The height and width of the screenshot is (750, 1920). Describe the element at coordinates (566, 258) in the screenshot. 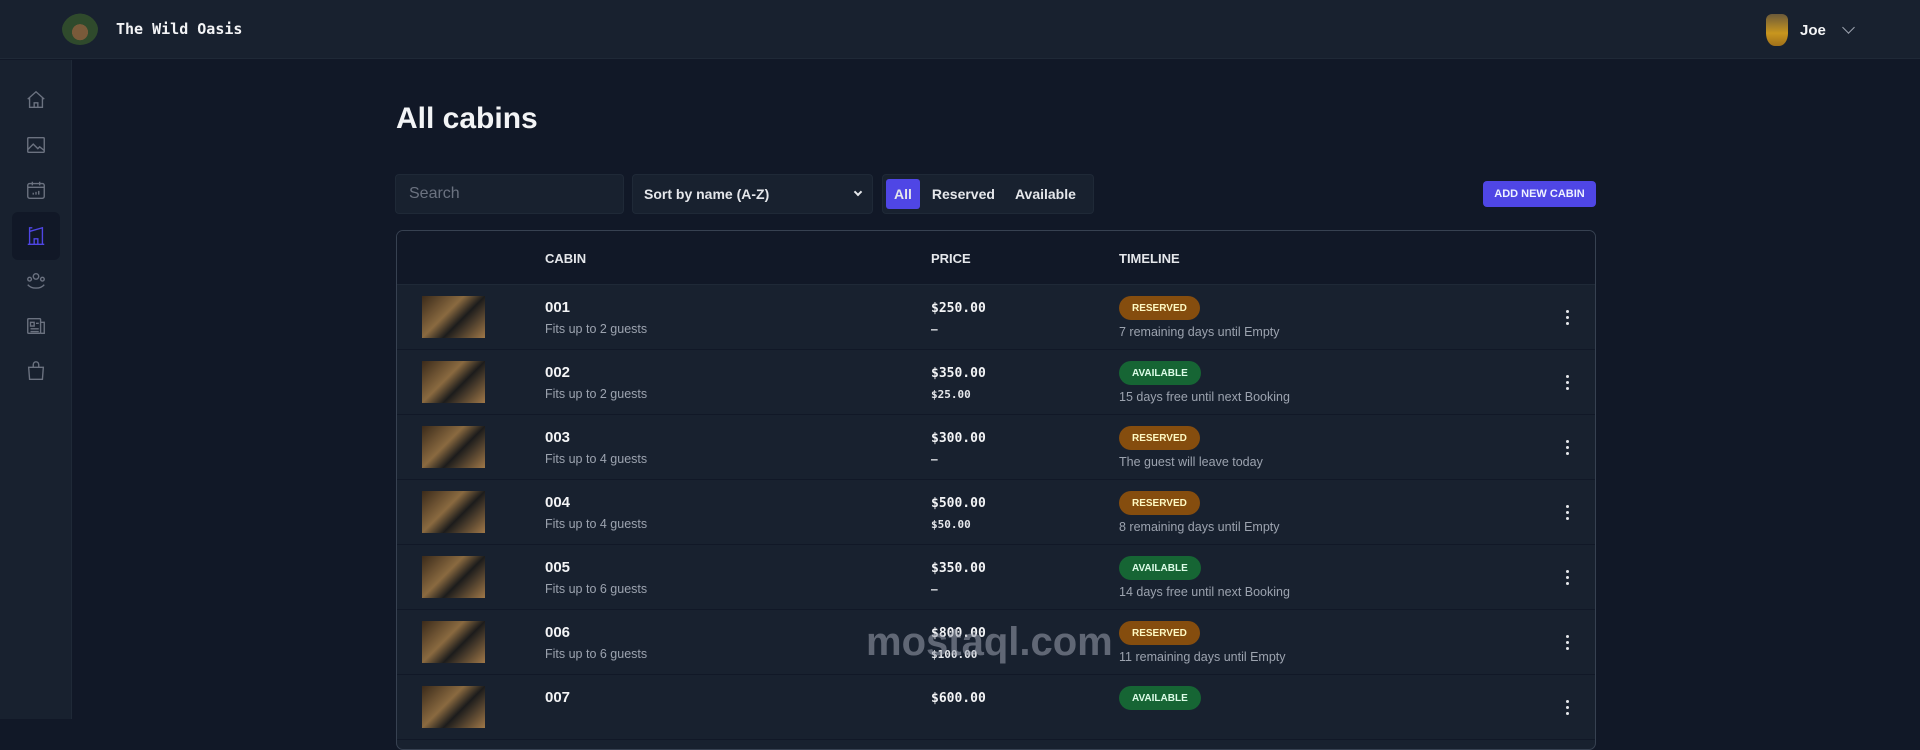

I see `column-cabin: CABIN` at that location.